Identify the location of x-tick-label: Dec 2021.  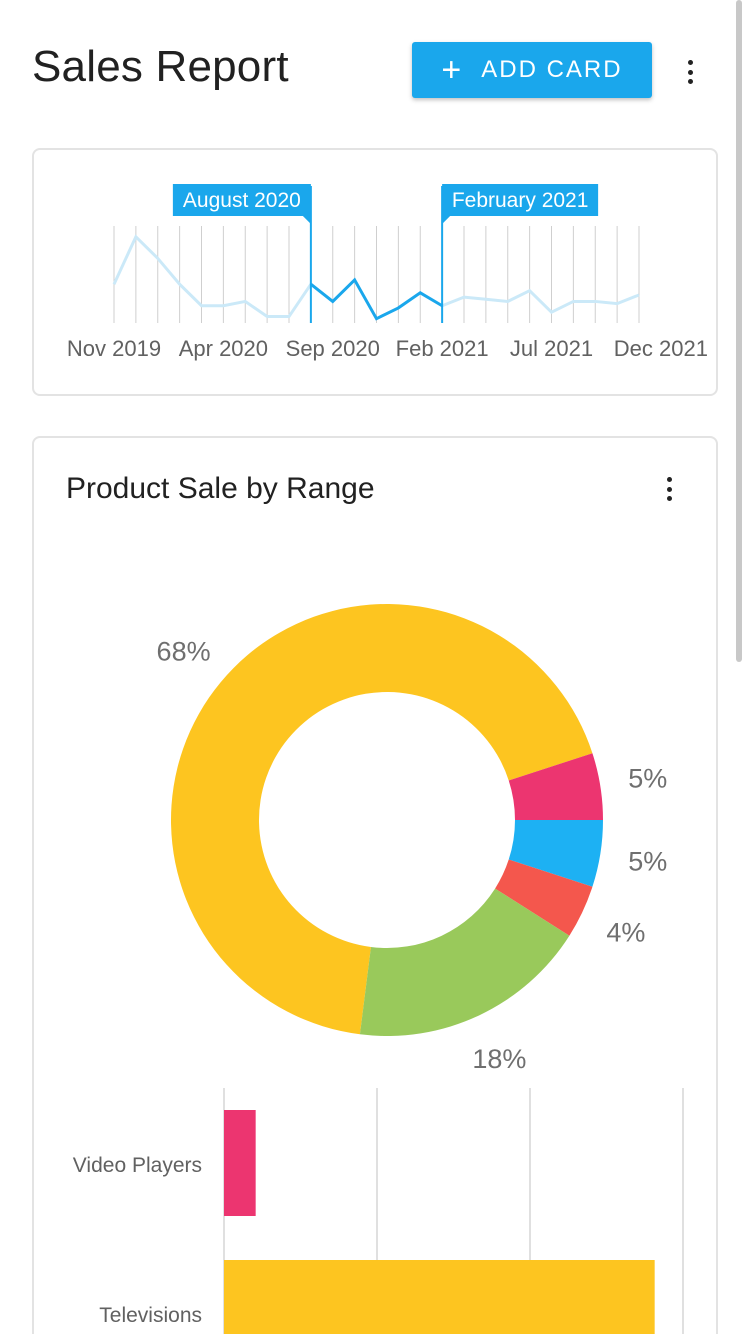
(661, 348).